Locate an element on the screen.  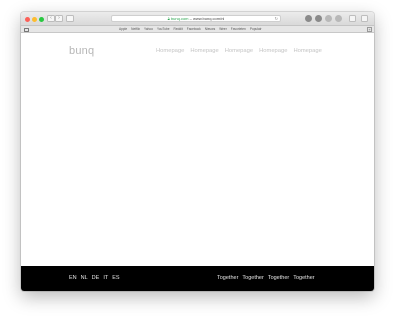
settings-icon is located at coordinates (318, 18).